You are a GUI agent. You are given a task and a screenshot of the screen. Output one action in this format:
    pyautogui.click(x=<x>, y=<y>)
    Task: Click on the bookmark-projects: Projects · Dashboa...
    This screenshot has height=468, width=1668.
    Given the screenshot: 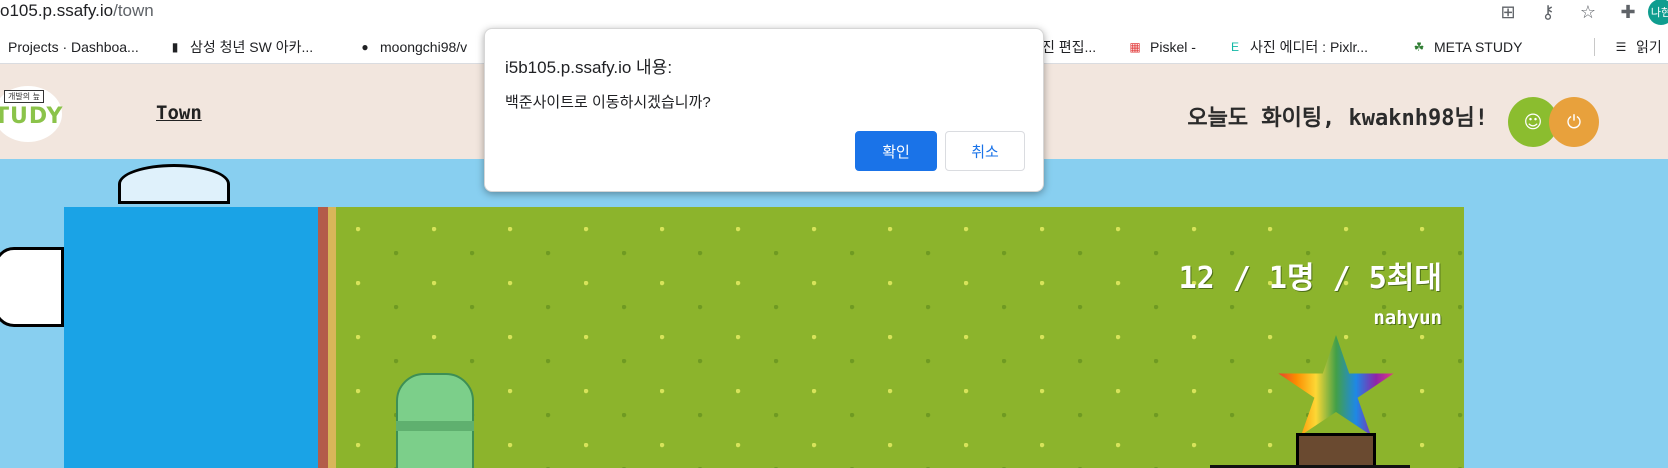 What is the action you would take?
    pyautogui.click(x=73, y=47)
    